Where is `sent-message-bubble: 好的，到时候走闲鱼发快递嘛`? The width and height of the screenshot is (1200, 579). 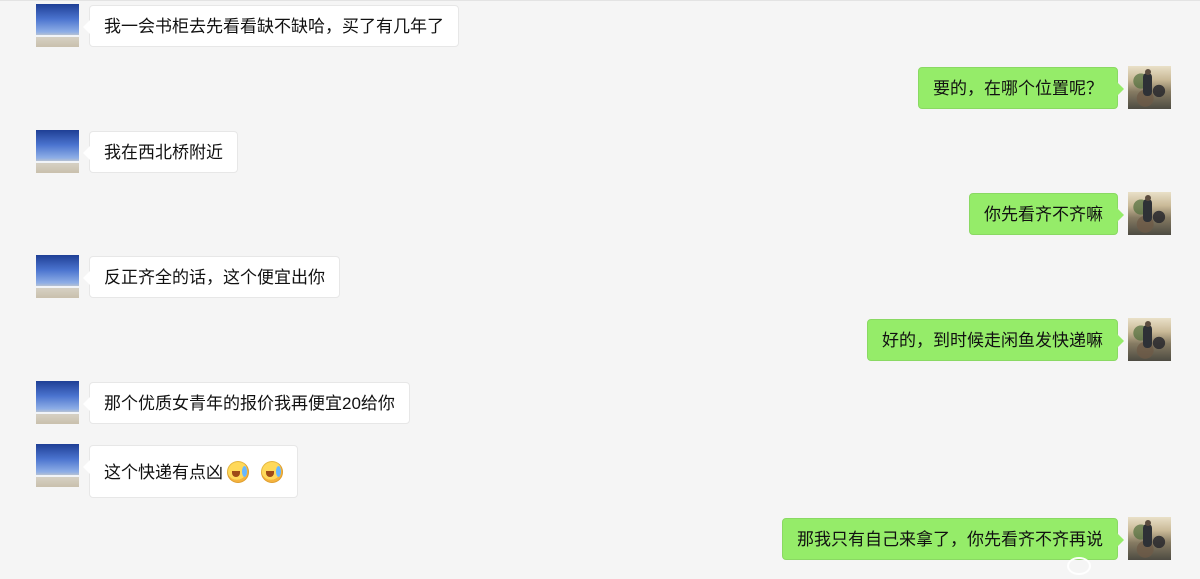 sent-message-bubble: 好的，到时候走闲鱼发快递嘛 is located at coordinates (995, 340).